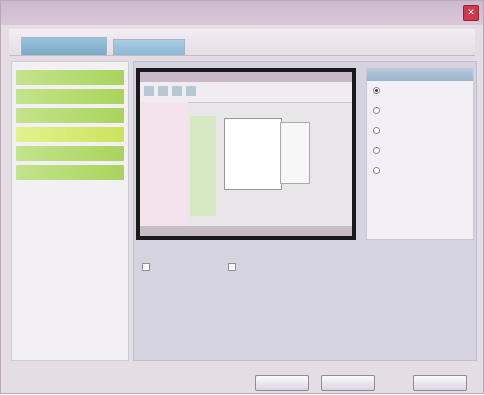 The image size is (484, 395). I want to click on close-icon: ✕, so click(471, 13).